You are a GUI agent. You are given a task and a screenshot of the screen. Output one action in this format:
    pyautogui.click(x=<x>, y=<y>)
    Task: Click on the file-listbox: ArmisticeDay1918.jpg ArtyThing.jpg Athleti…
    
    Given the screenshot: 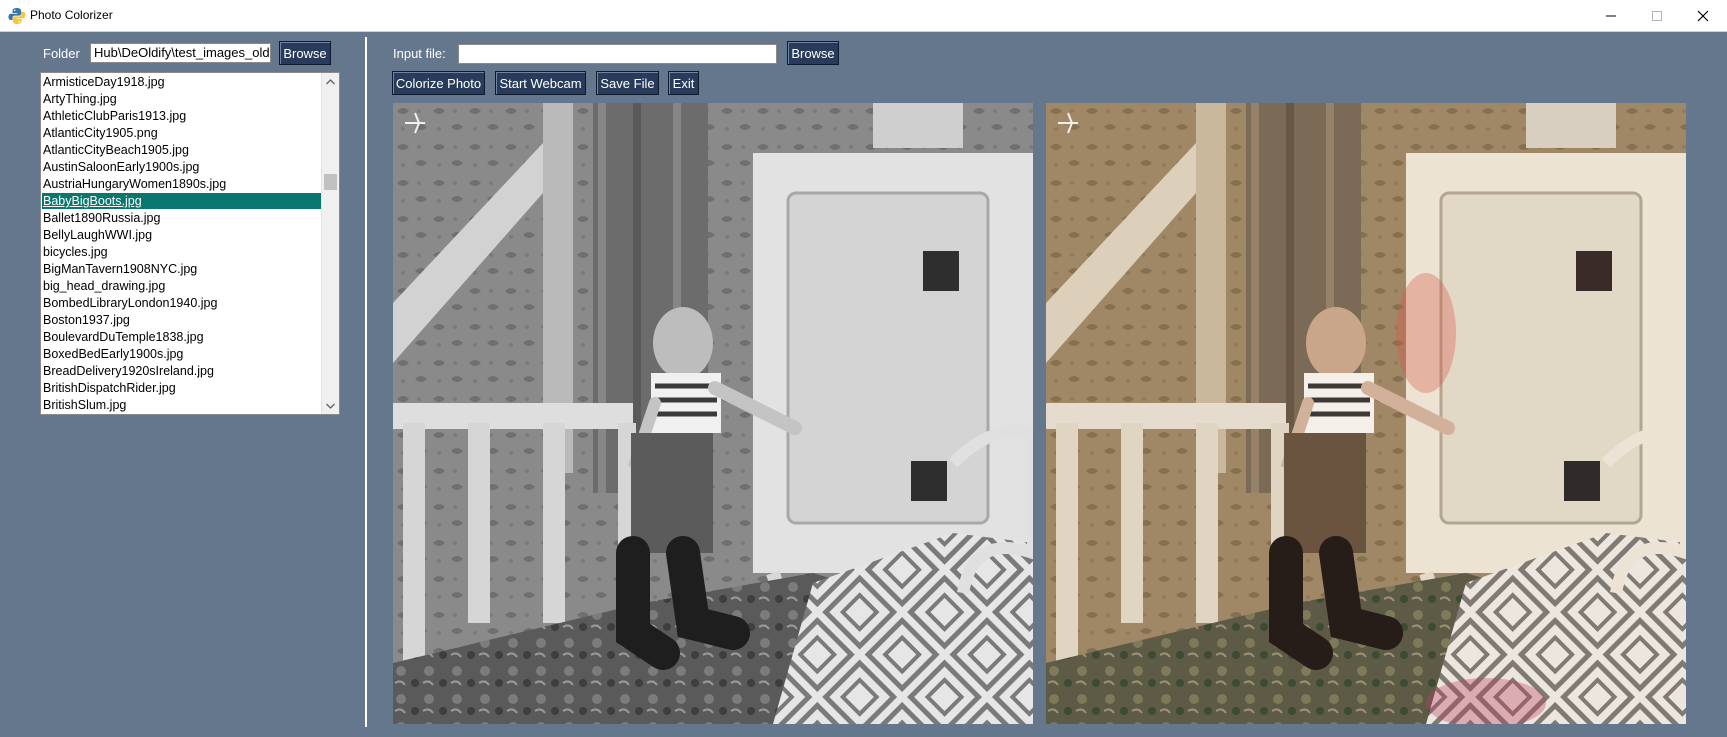 What is the action you would take?
    pyautogui.click(x=190, y=243)
    